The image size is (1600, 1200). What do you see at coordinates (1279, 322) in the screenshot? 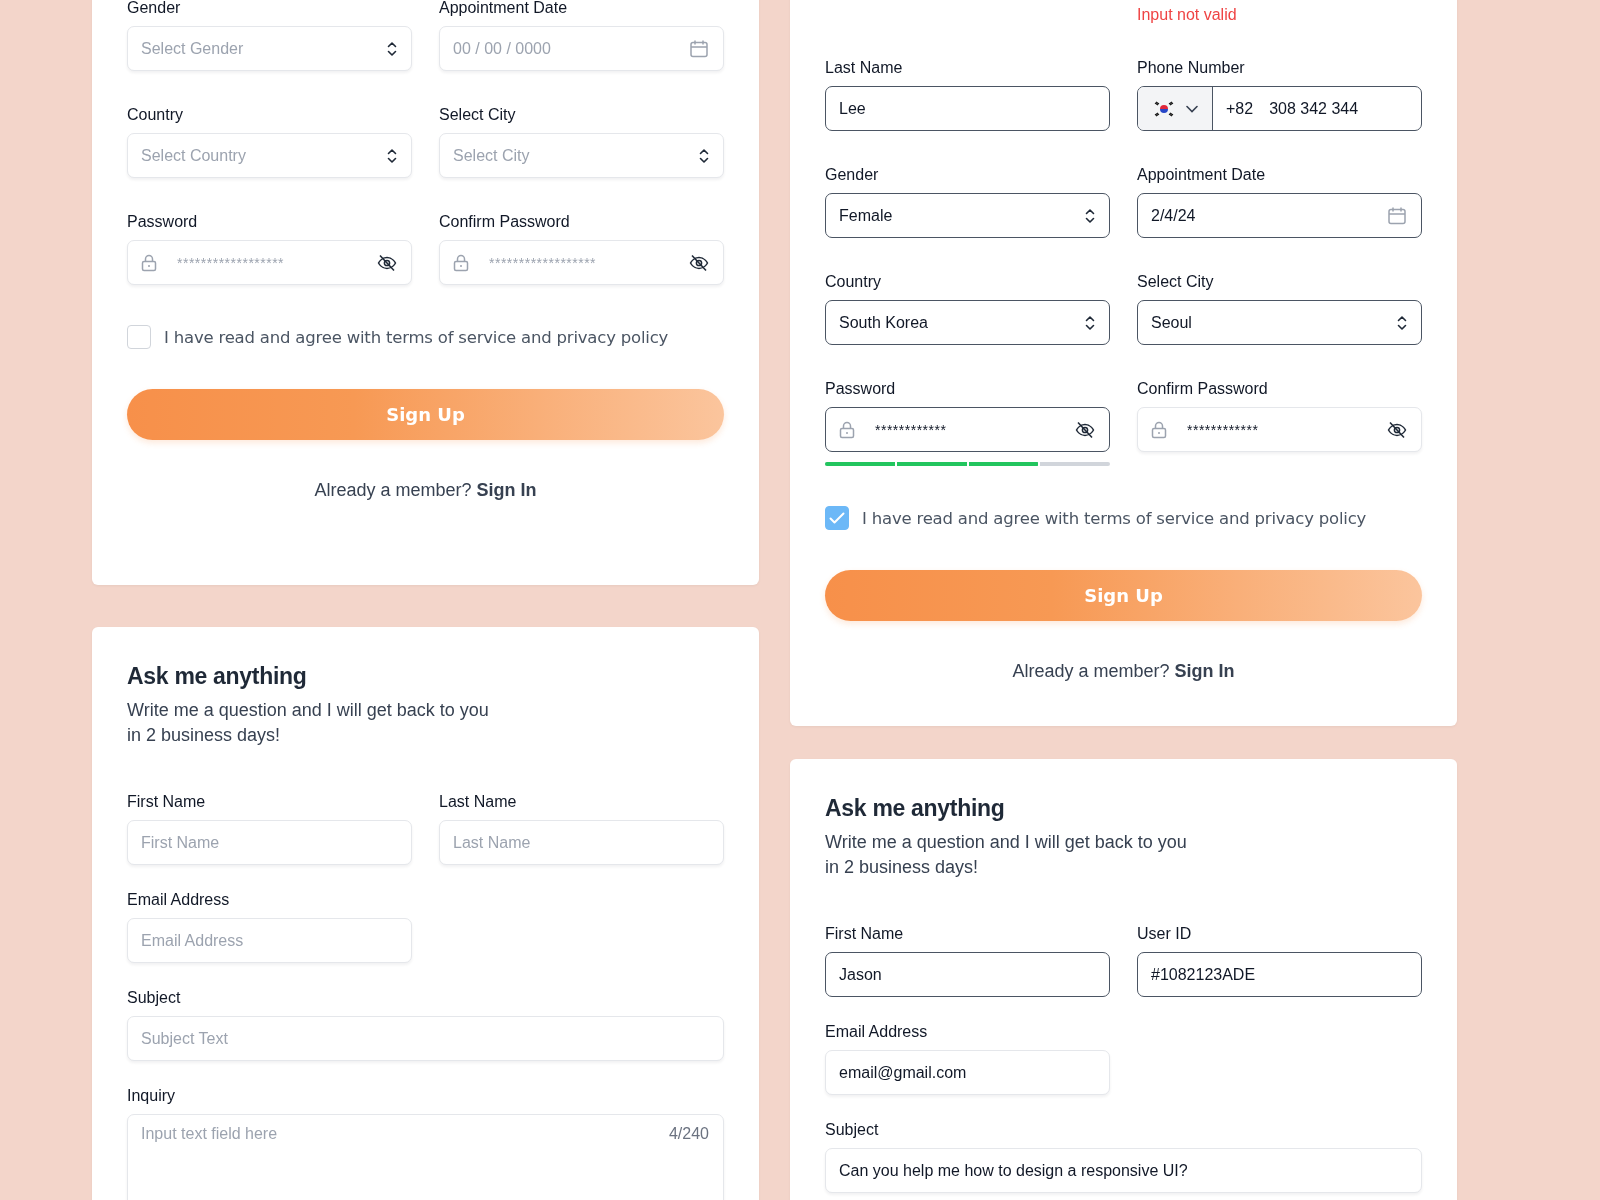
I see `select-field: Seoul` at bounding box center [1279, 322].